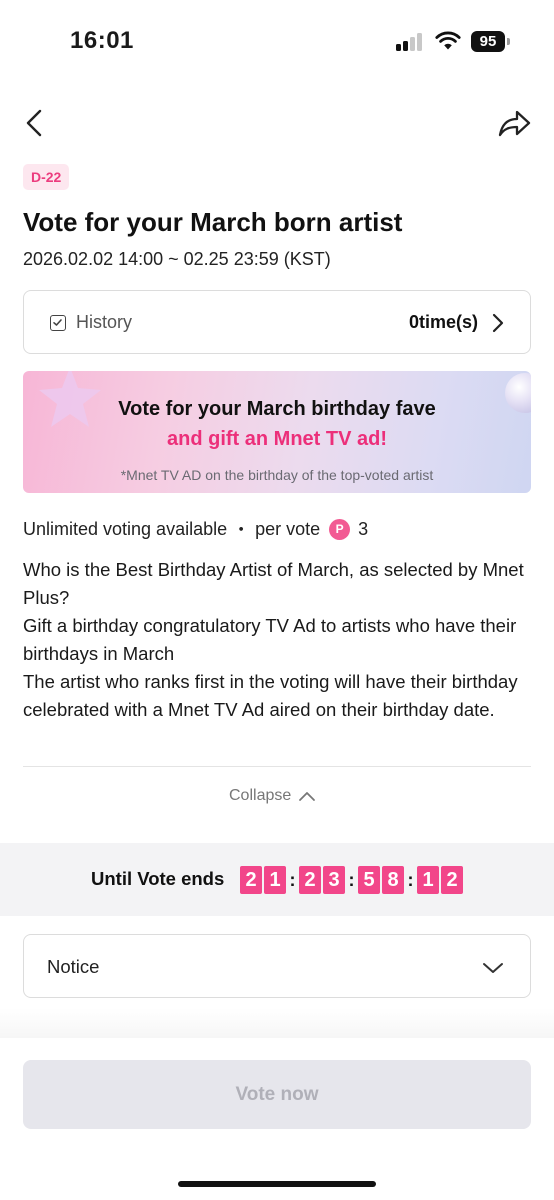 The height and width of the screenshot is (1200, 554). I want to click on home-indicator, so click(277, 1184).